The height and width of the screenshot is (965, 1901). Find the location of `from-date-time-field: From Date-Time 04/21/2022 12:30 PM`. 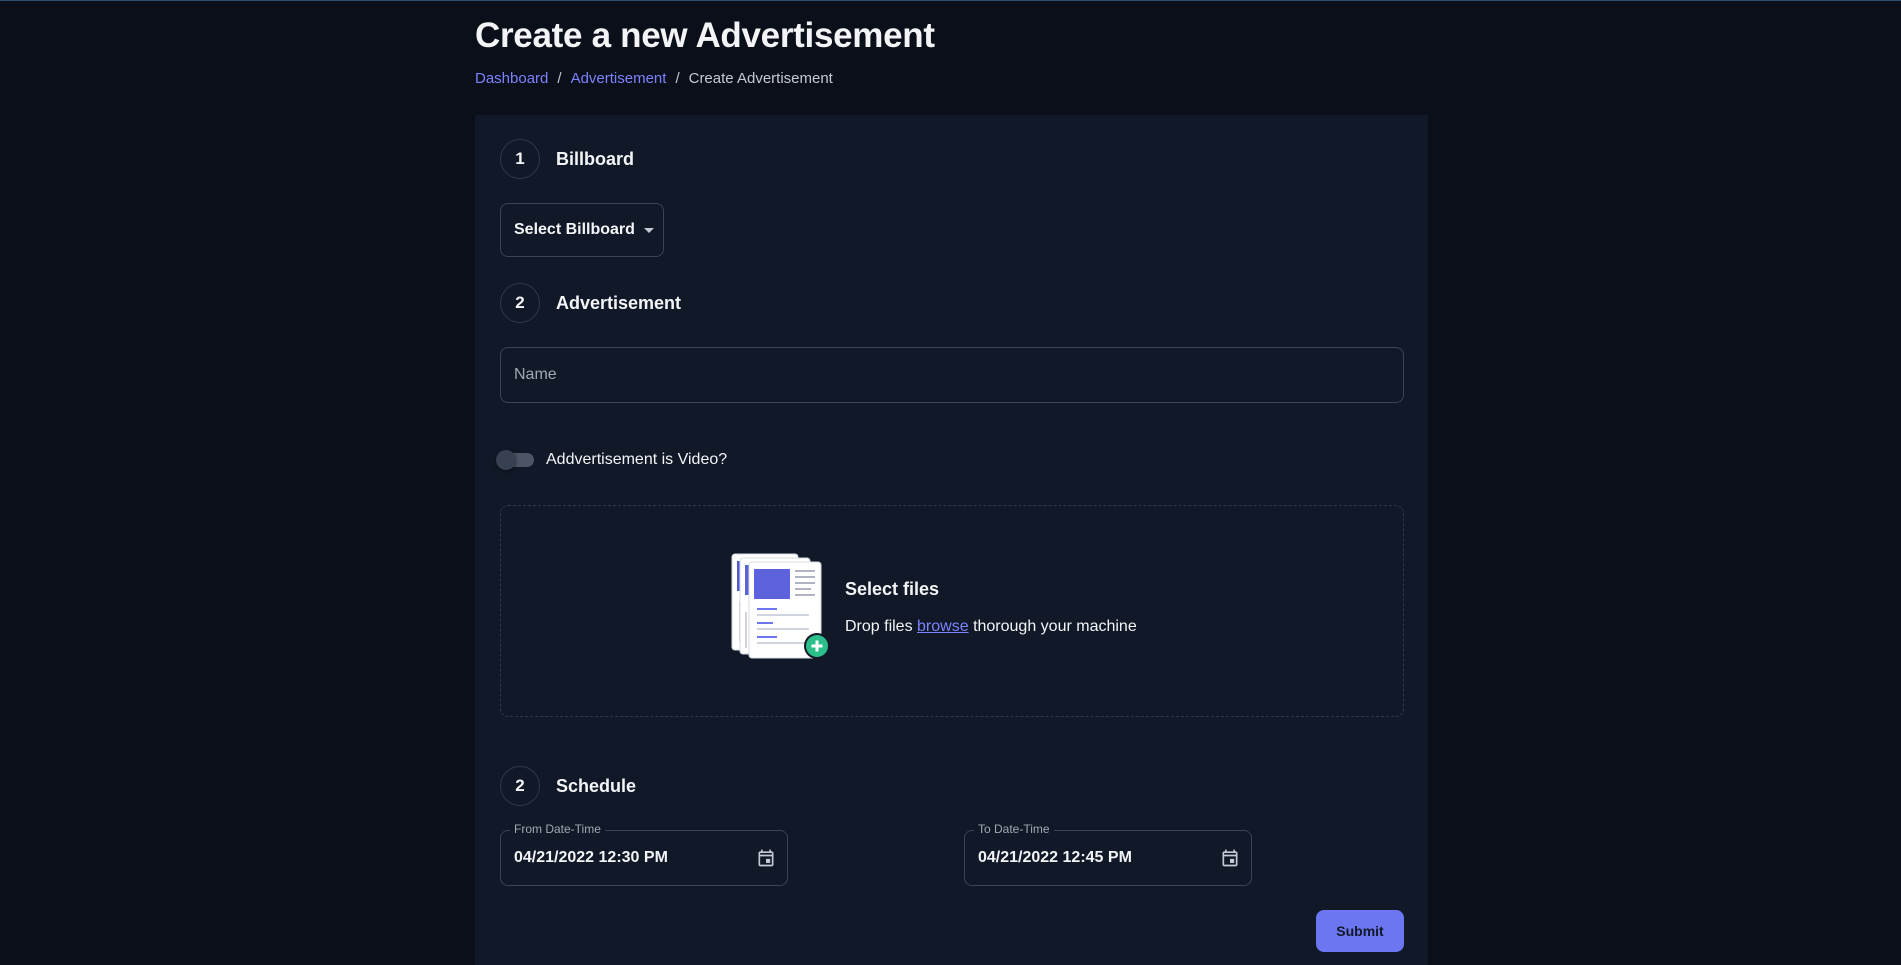

from-date-time-field: From Date-Time 04/21/2022 12:30 PM is located at coordinates (644, 854).